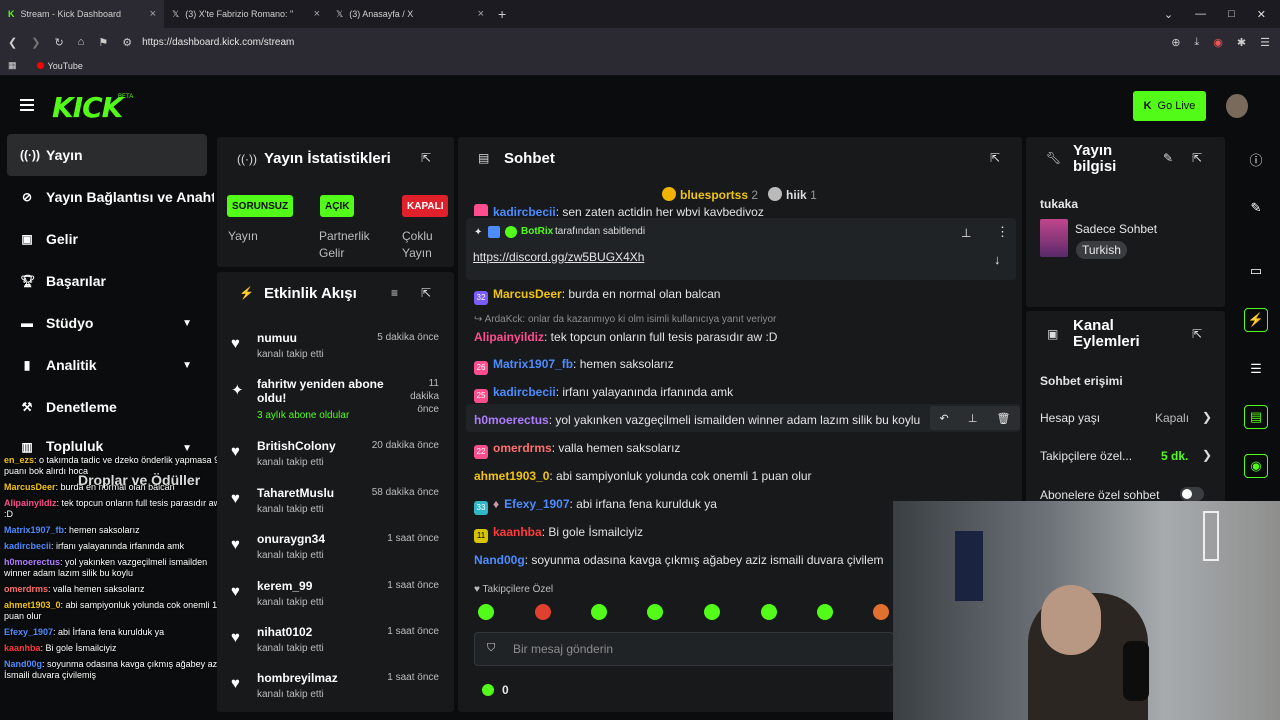  I want to click on list-rail-icon: ☰, so click(1256, 369).